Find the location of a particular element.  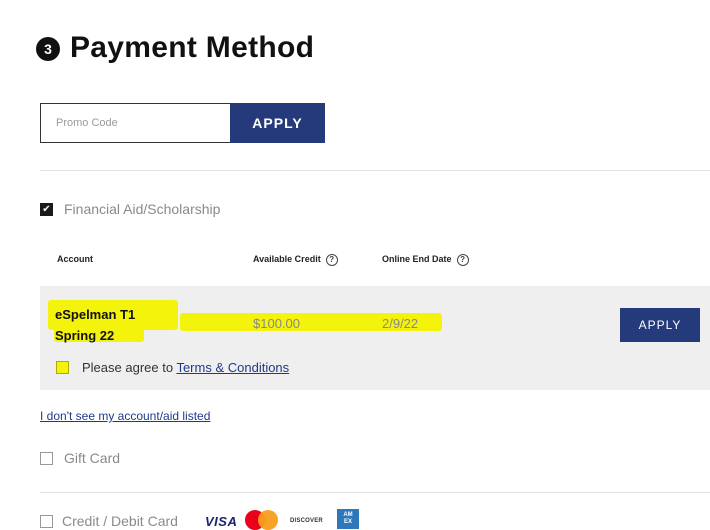

gift-card-label: Gift Card is located at coordinates (92, 458).